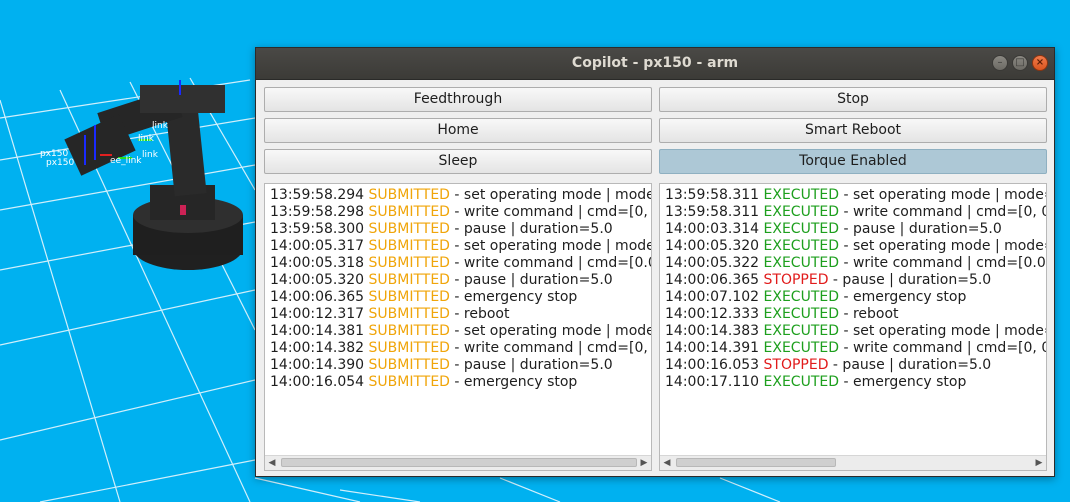 This screenshot has width=1070, height=502. I want to click on frame-label: ee_link, so click(126, 161).